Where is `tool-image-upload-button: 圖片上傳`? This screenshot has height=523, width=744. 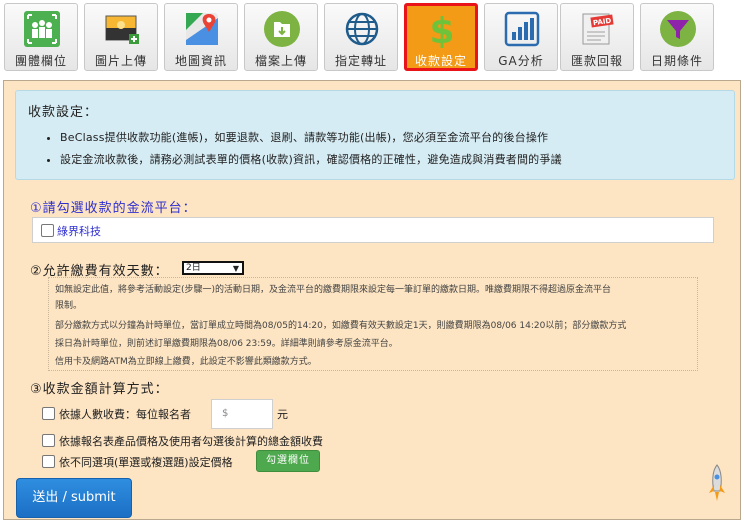 tool-image-upload-button: 圖片上傳 is located at coordinates (121, 37).